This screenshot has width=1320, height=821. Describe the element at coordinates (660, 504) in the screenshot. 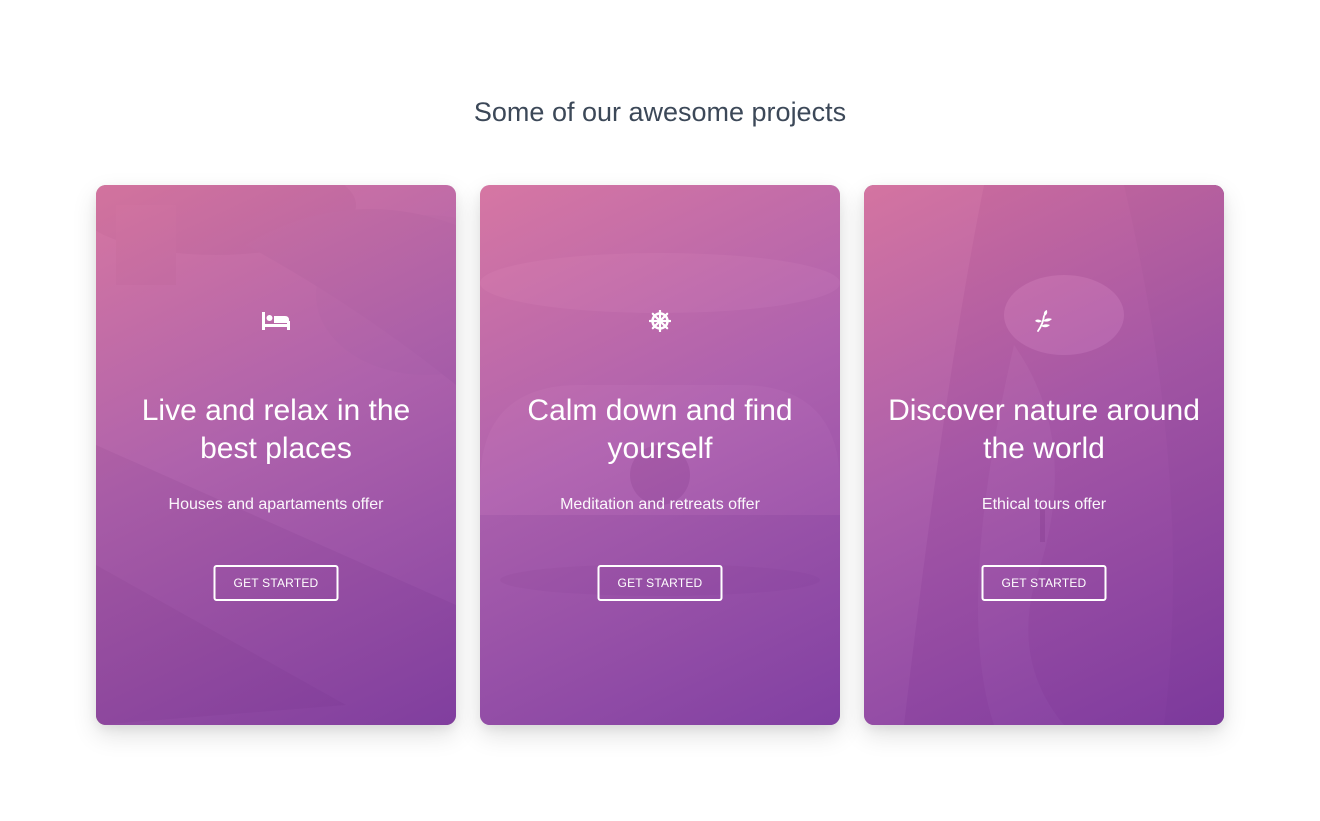

I see `card-description: Meditation and retreats offer` at that location.